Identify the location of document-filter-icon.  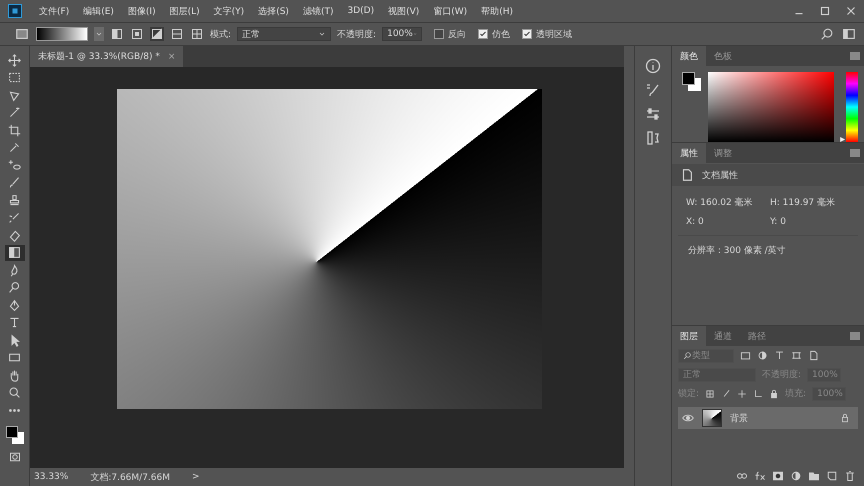
(813, 355).